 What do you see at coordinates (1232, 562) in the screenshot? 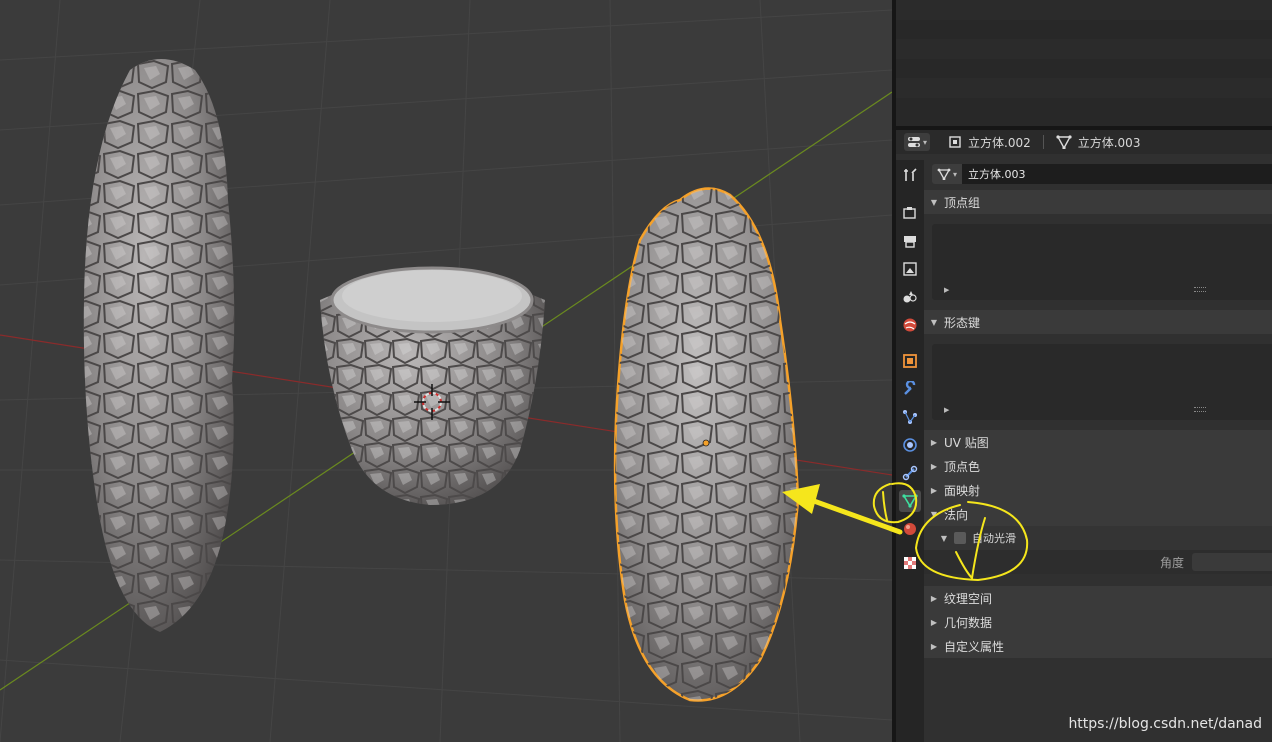
I see `angle-field` at bounding box center [1232, 562].